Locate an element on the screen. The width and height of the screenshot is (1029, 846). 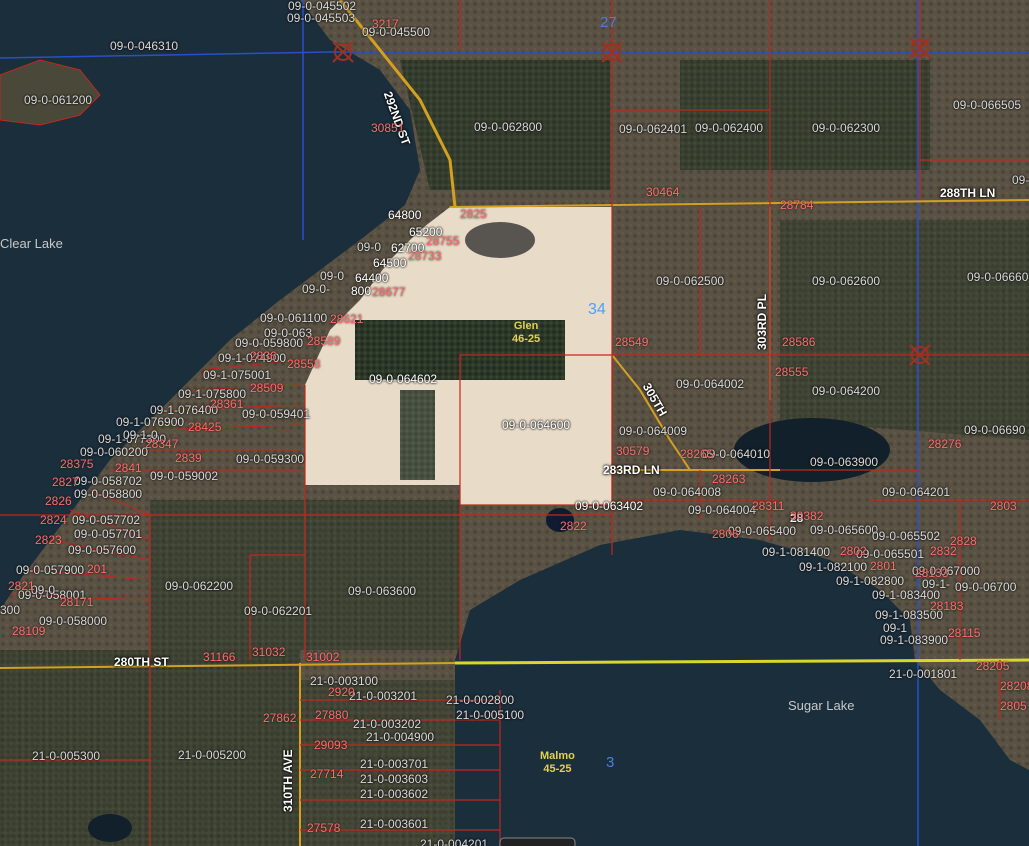
address-number: 28265 is located at coordinates (696, 454).